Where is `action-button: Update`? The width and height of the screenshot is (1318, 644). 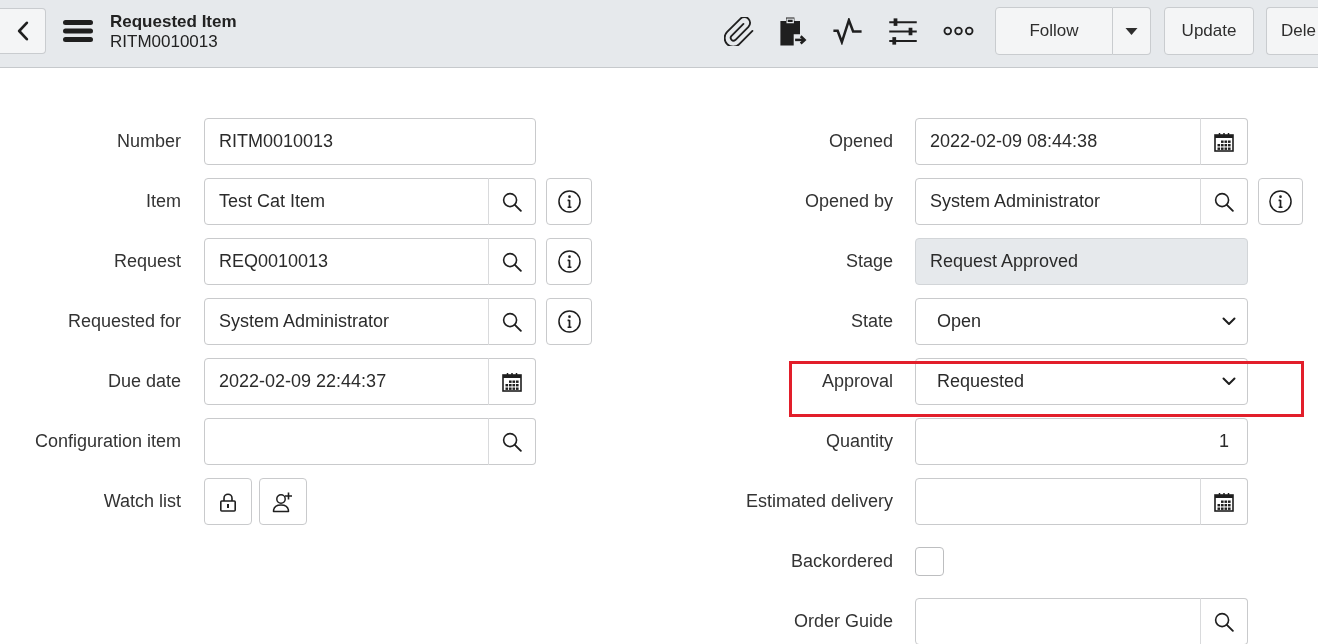
action-button: Update is located at coordinates (1209, 31).